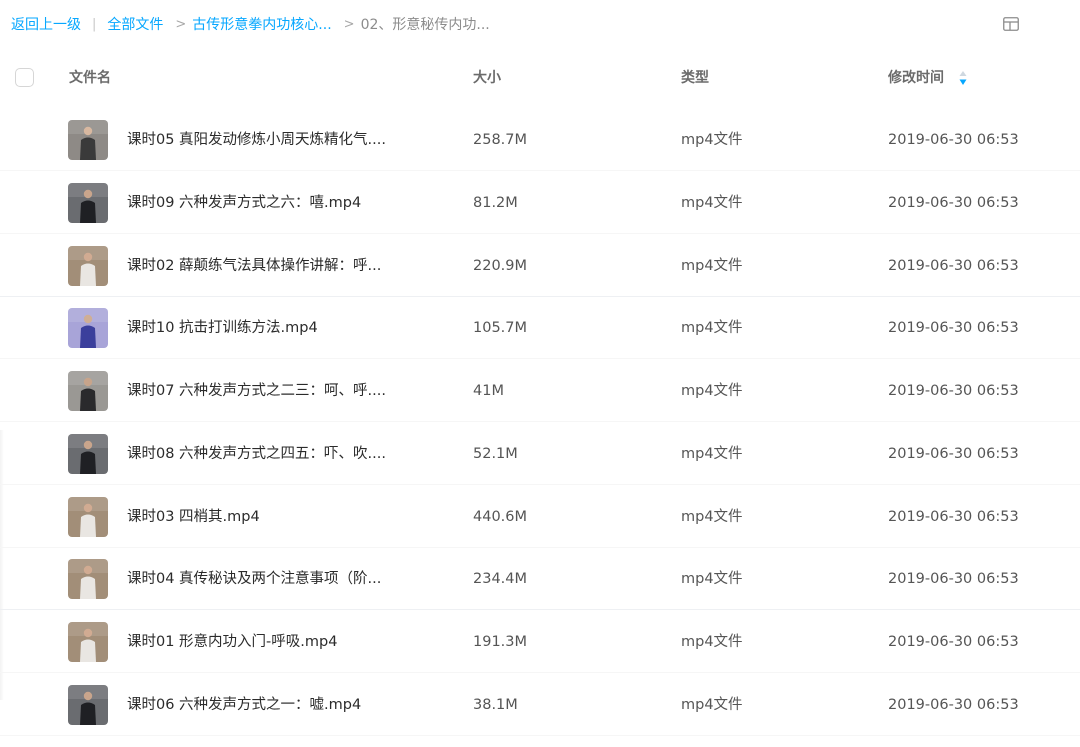 Image resolution: width=1080 pixels, height=747 pixels. Describe the element at coordinates (24, 77) in the screenshot. I see `select-all-checkbox` at that location.